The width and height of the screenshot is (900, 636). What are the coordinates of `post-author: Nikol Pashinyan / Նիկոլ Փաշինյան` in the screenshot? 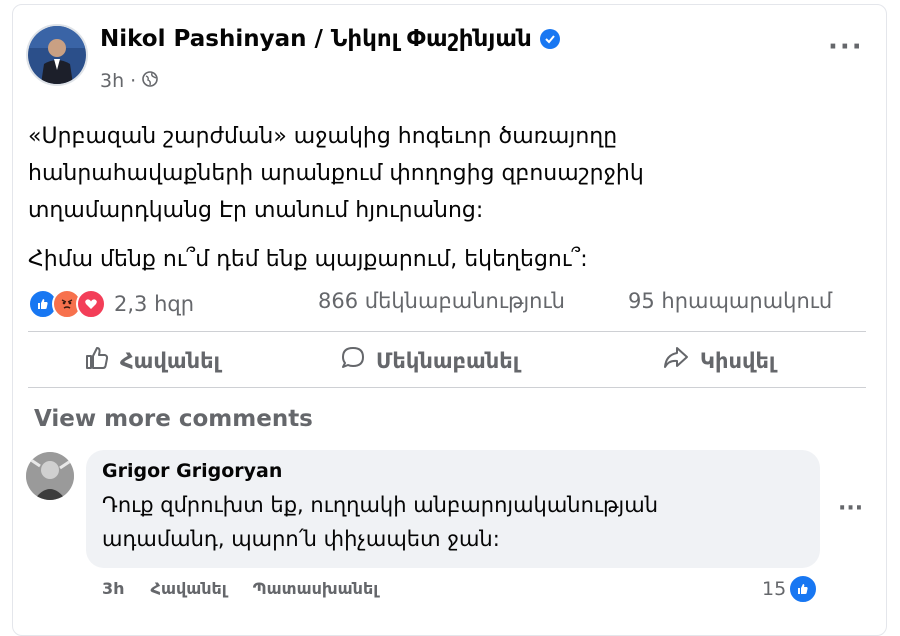 It's located at (330, 39).